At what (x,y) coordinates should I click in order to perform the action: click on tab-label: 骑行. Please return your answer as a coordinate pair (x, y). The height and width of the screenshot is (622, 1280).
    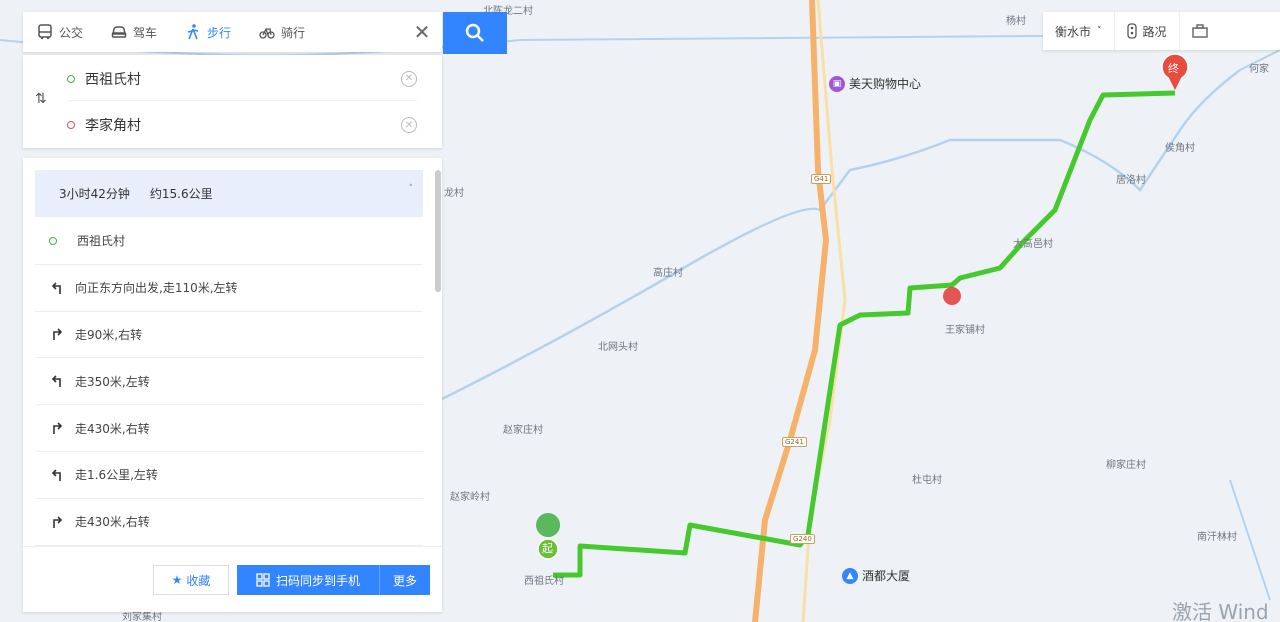
    Looking at the image, I should click on (293, 32).